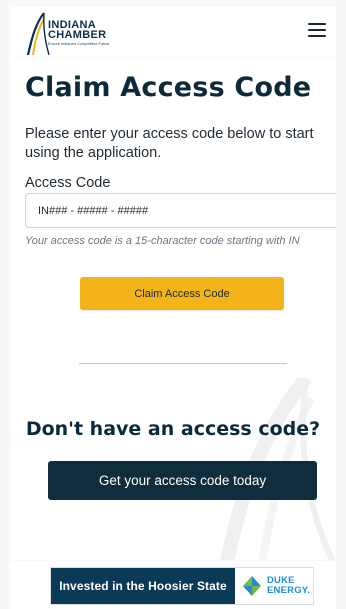  I want to click on duke-energy-logo: DUKE ENERGY., so click(275, 586).